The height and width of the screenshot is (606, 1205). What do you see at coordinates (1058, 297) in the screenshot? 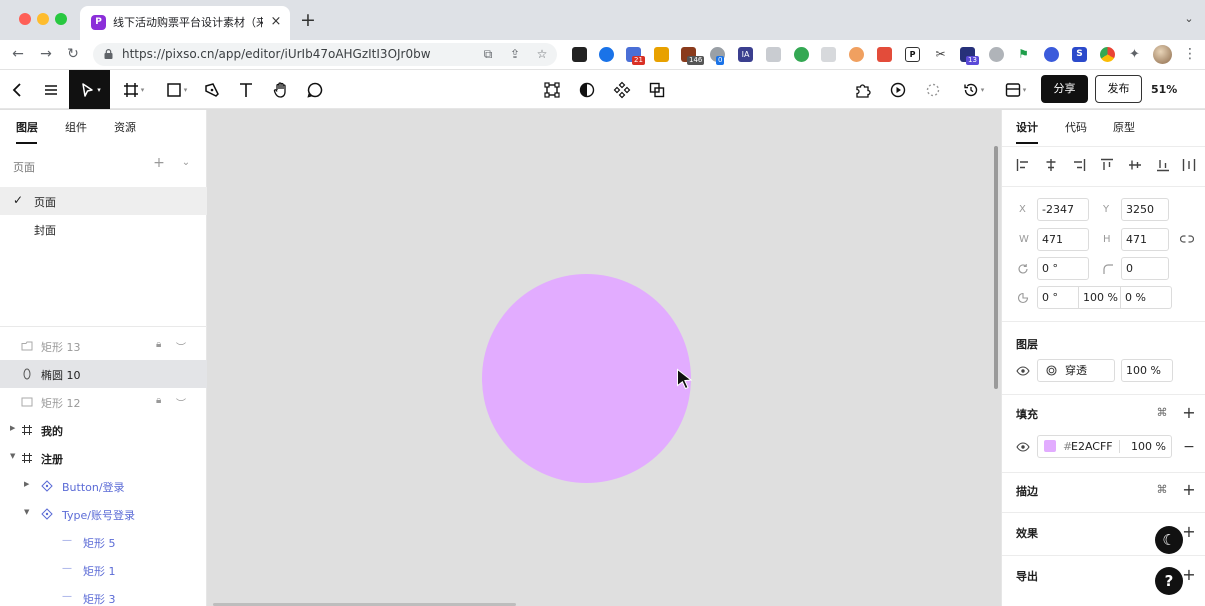
I see `arc-start-input: 0 °` at bounding box center [1058, 297].